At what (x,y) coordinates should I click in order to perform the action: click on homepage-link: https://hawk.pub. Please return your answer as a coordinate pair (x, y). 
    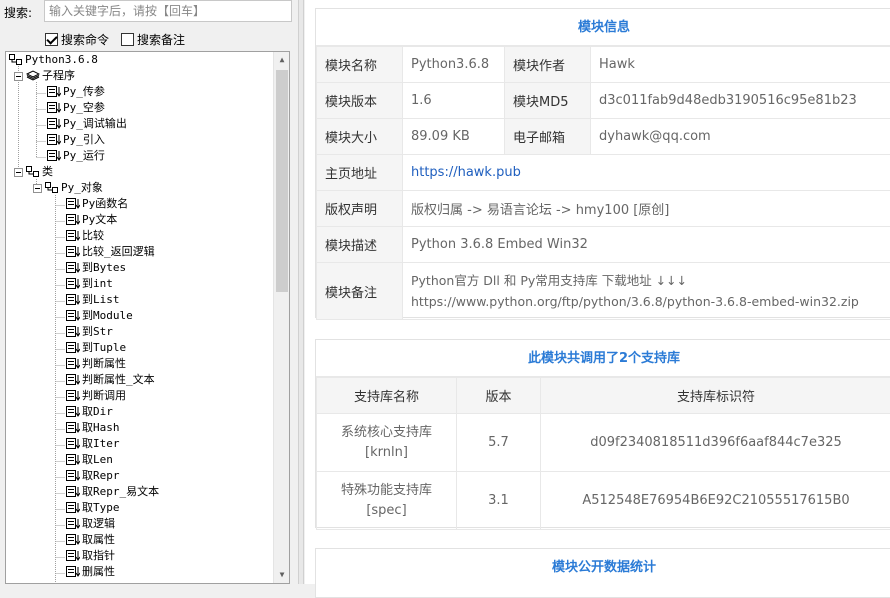
    Looking at the image, I should click on (466, 172).